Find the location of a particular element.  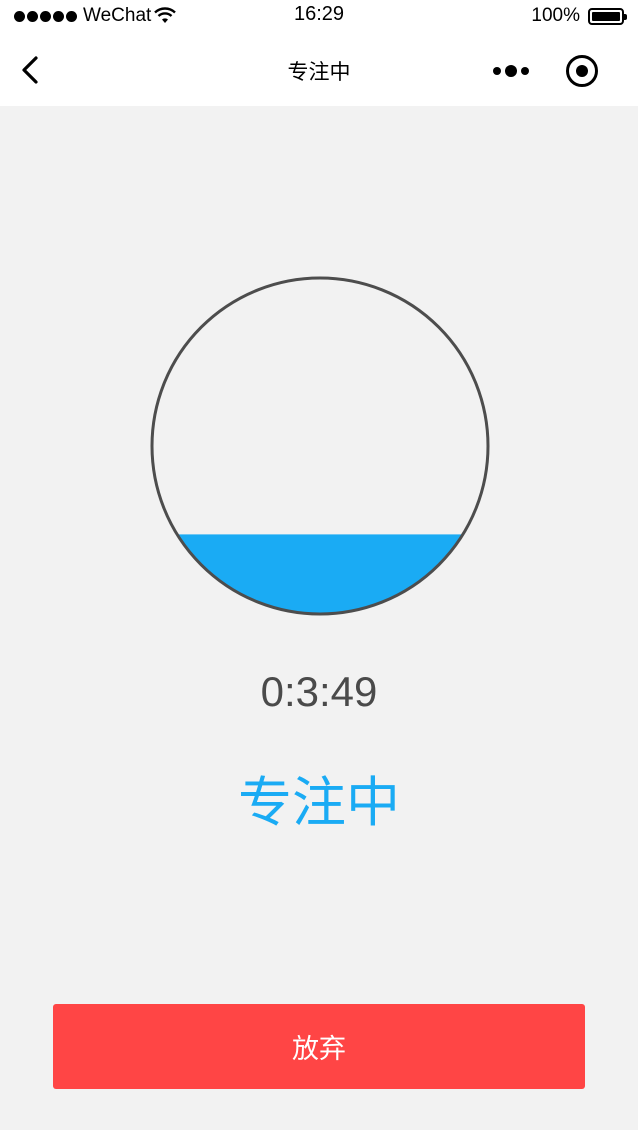

elapsed-timer: 0:3:49 is located at coordinates (319, 691).